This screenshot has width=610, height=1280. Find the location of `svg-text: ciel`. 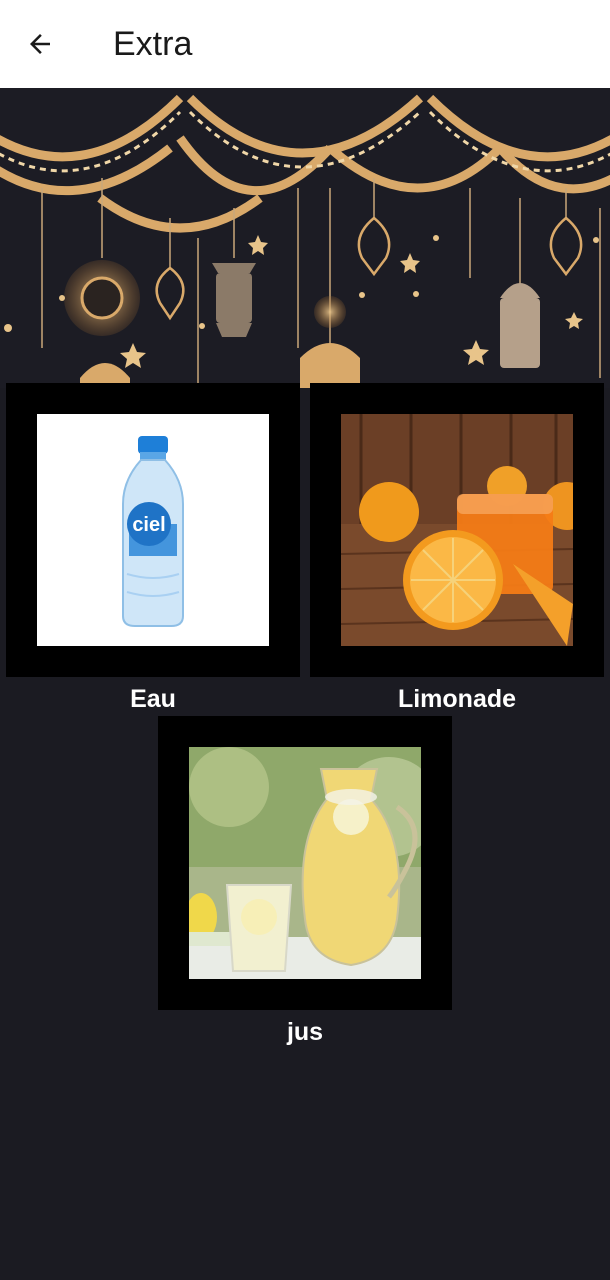

svg-text: ciel is located at coordinates (148, 525).